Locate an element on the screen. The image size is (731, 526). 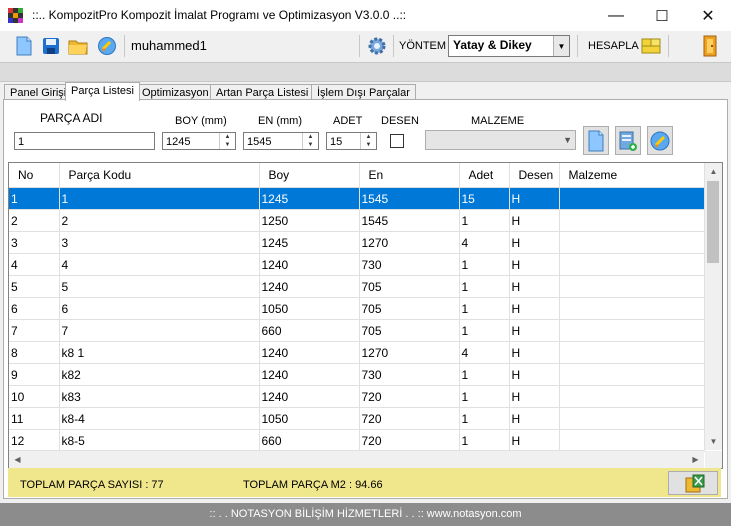
scroll-right-icon: ▶ is located at coordinates (695, 459).